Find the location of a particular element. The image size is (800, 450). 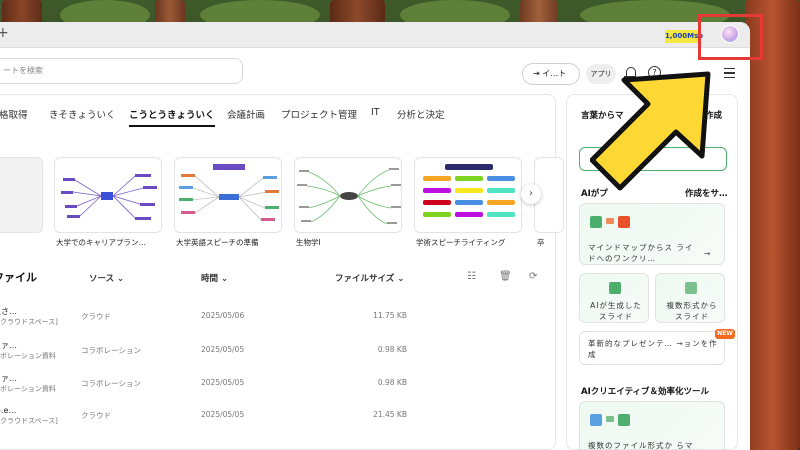

template-label: 卒 is located at coordinates (541, 242).